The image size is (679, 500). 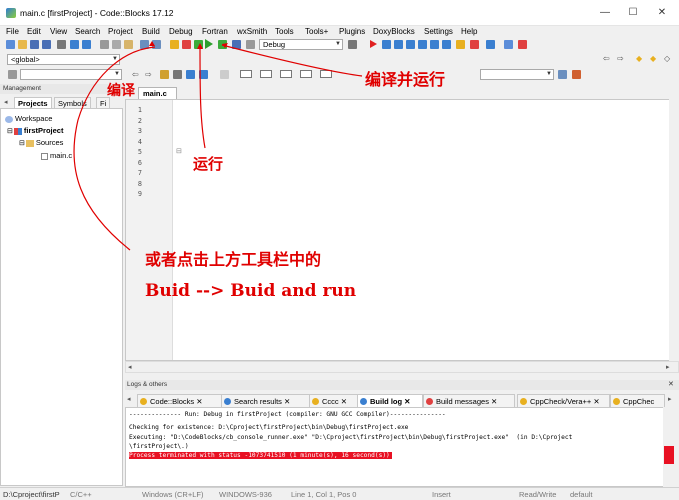 I want to click on tab-codeblocks-log: Code::Blocks ✕, so click(x=183, y=400).